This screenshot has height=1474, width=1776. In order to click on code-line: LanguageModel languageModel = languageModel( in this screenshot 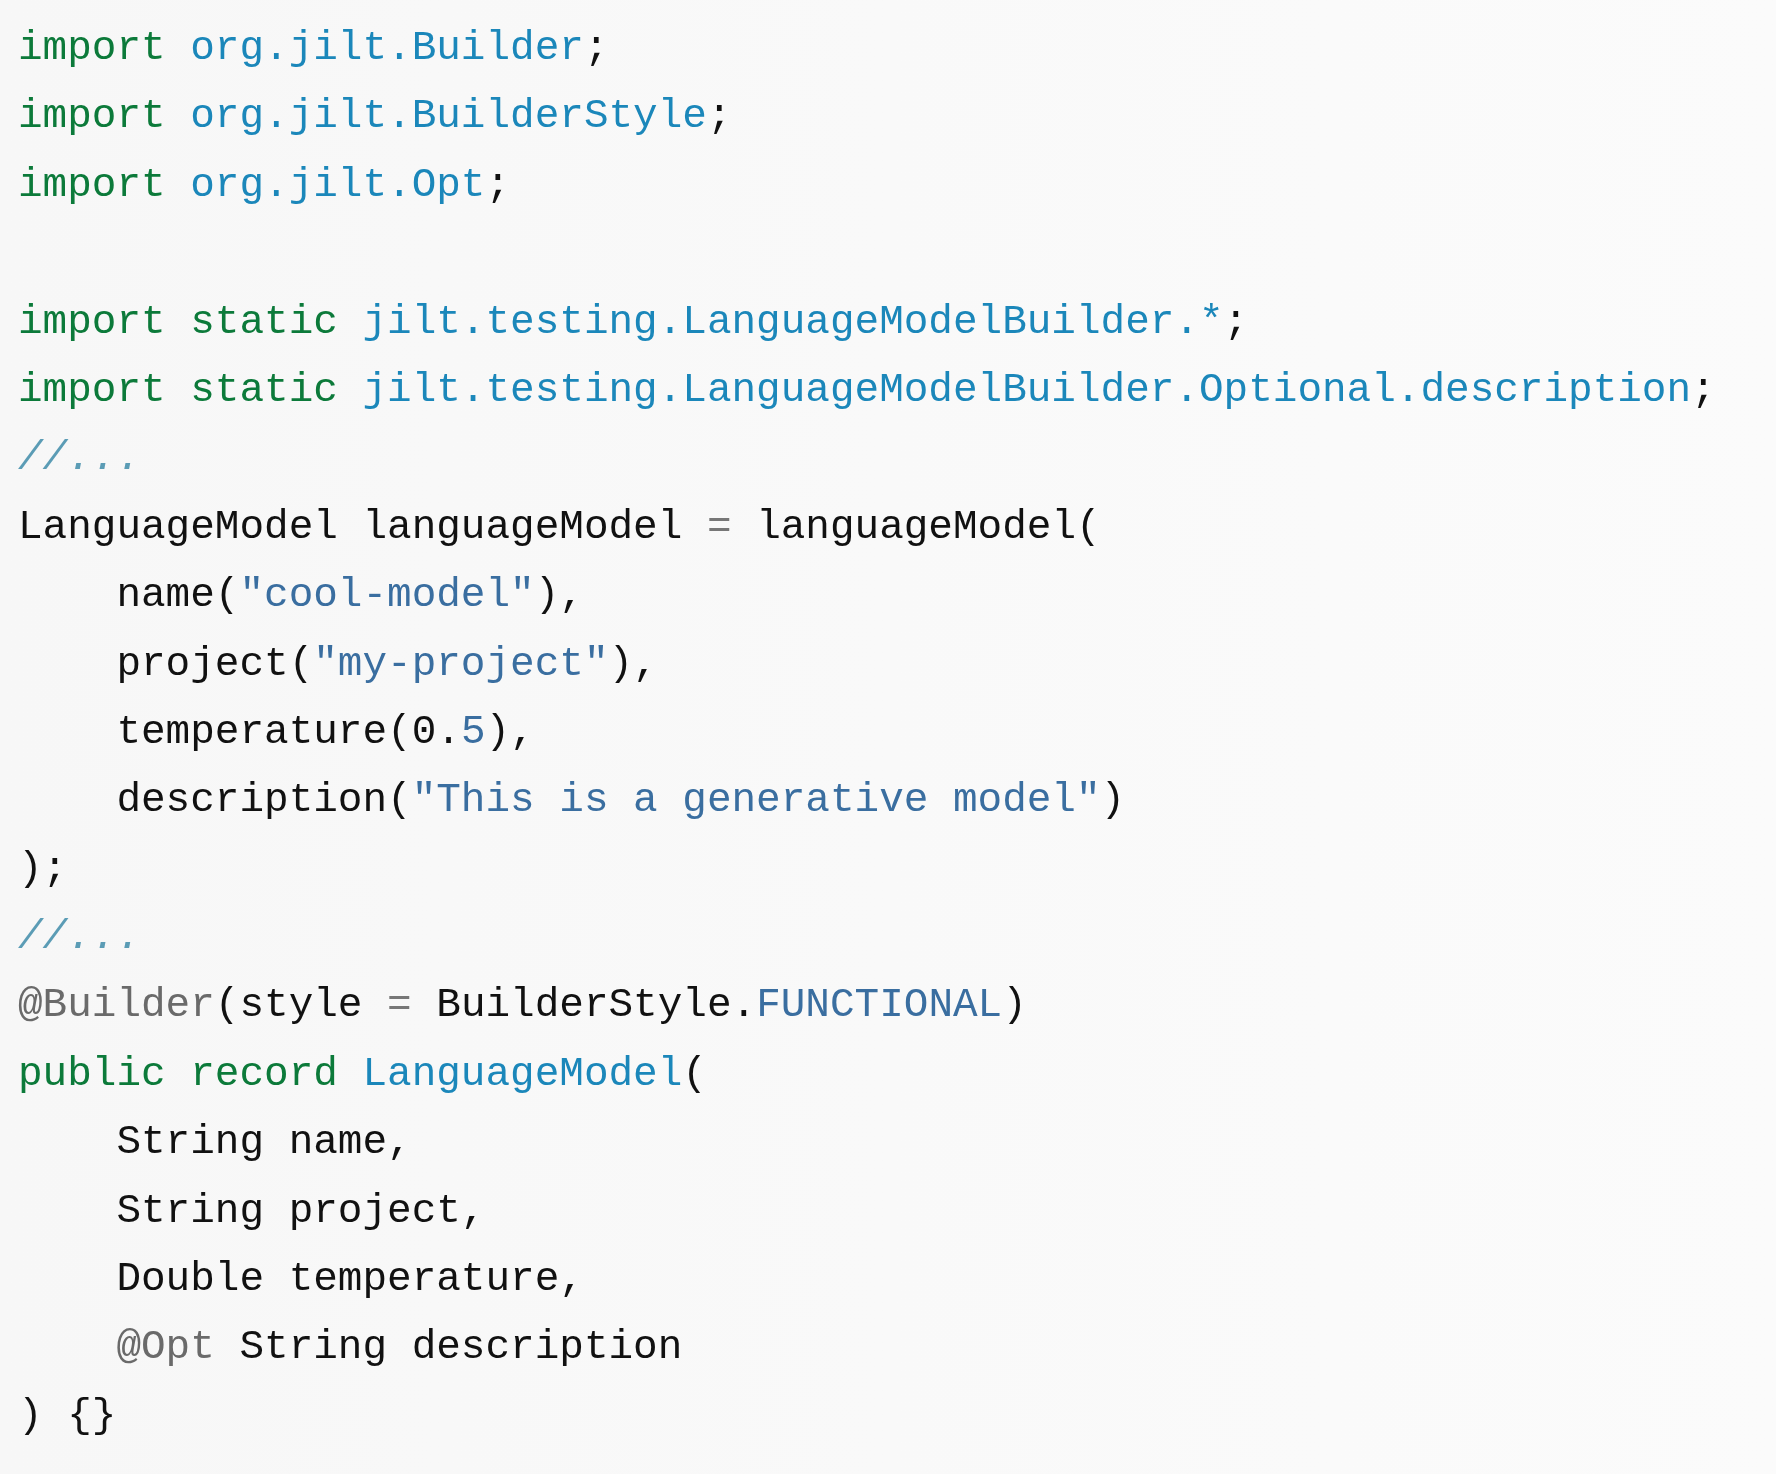, I will do `click(559, 527)`.